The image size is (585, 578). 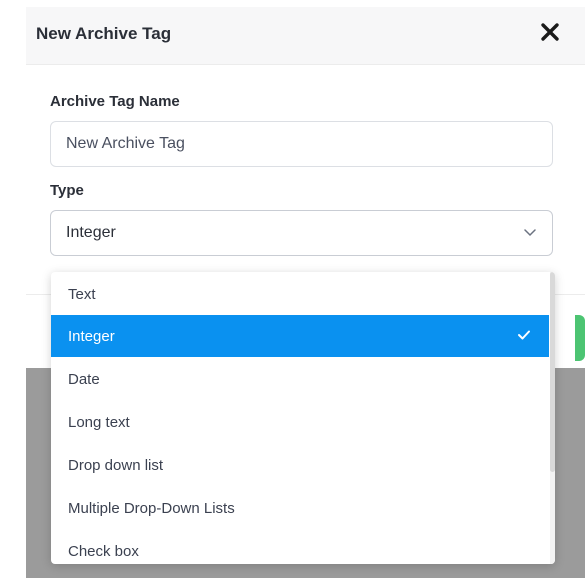 What do you see at coordinates (300, 508) in the screenshot?
I see `dropdown-option-multiple-drop-down-lists: Multiple Drop-Down Lists` at bounding box center [300, 508].